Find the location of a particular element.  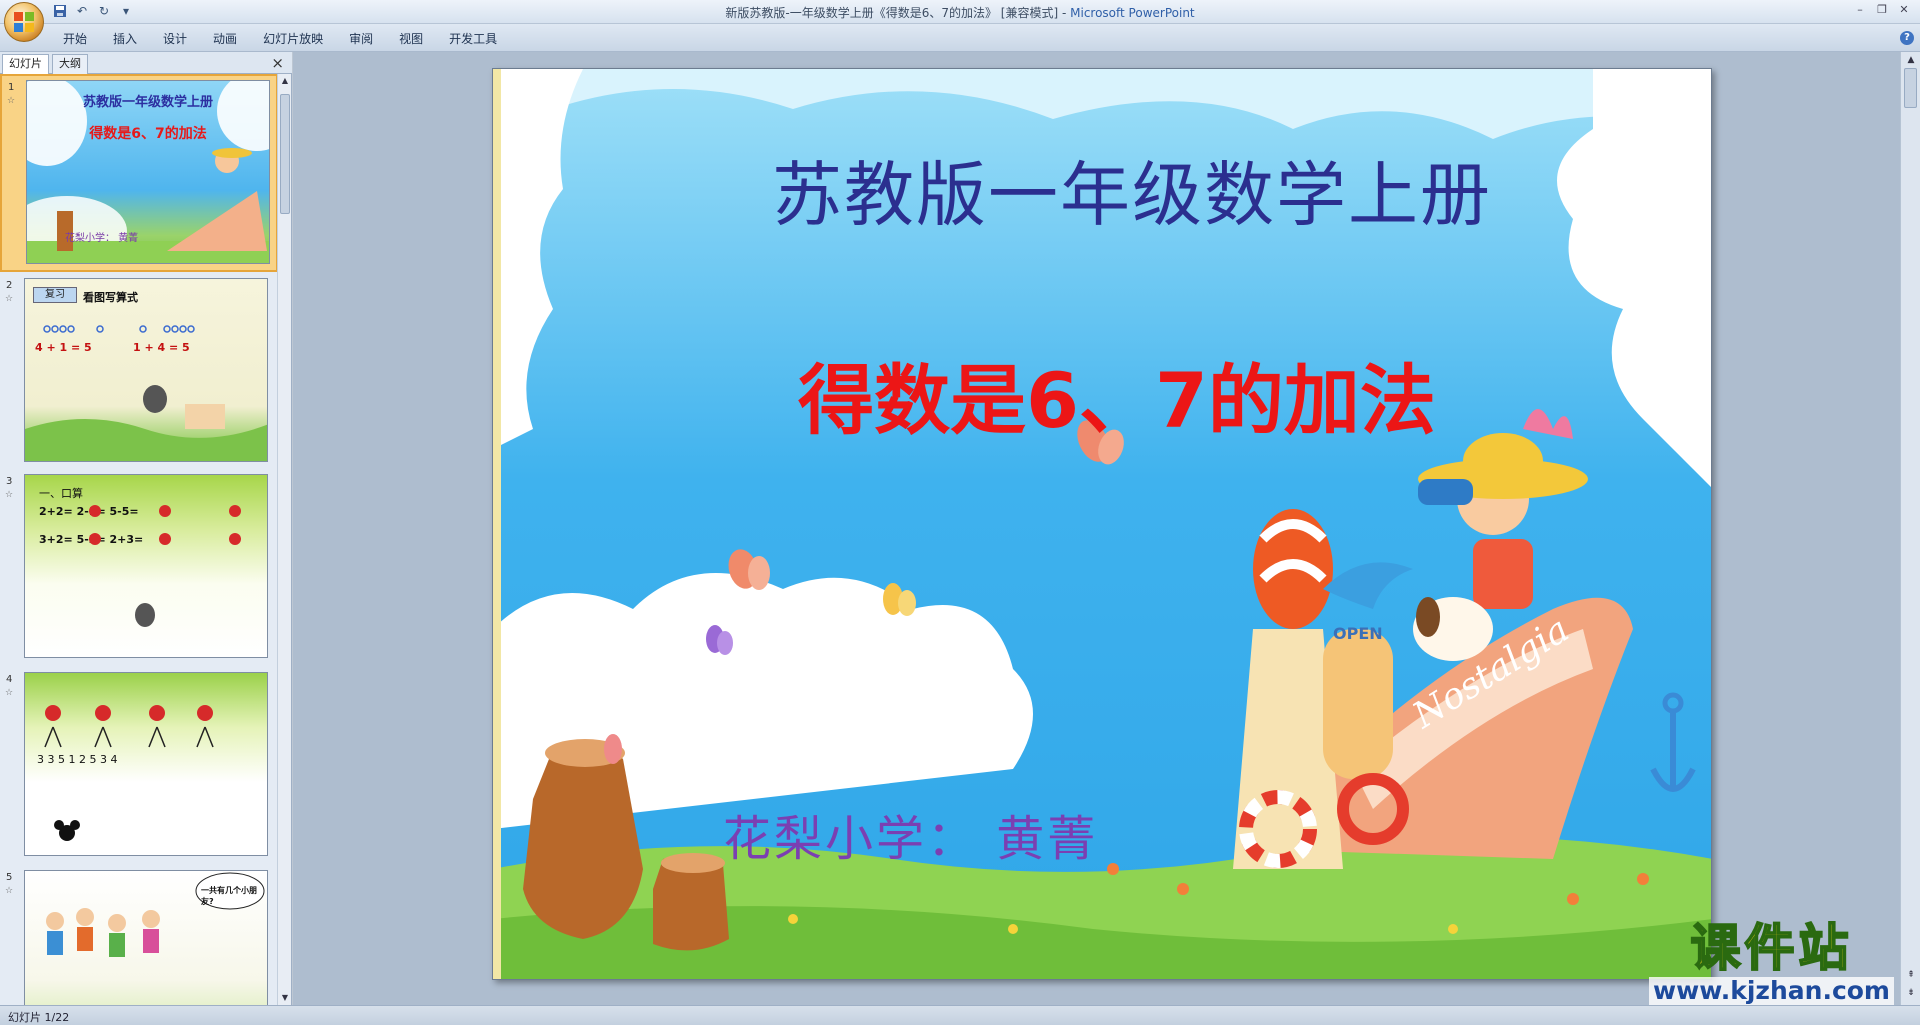

close-icon: ✕ is located at coordinates (1904, 9).